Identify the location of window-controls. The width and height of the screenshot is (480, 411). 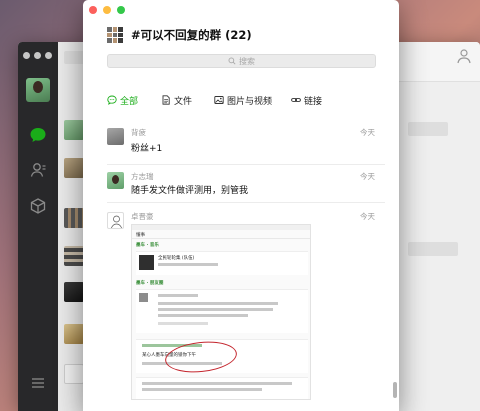
(107, 10).